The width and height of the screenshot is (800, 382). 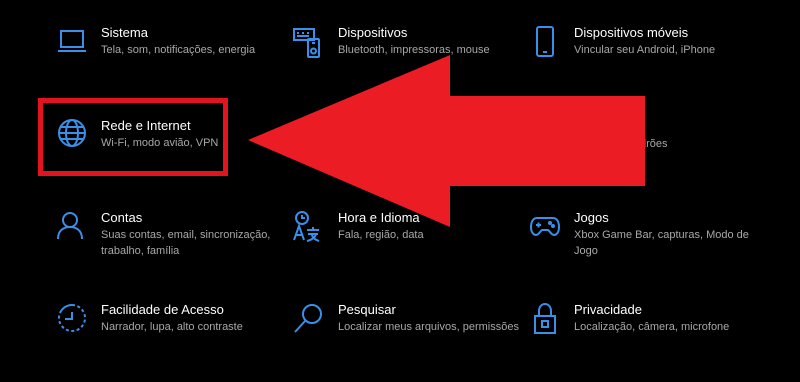 What do you see at coordinates (373, 32) in the screenshot?
I see `tile-title: Dispositivos` at bounding box center [373, 32].